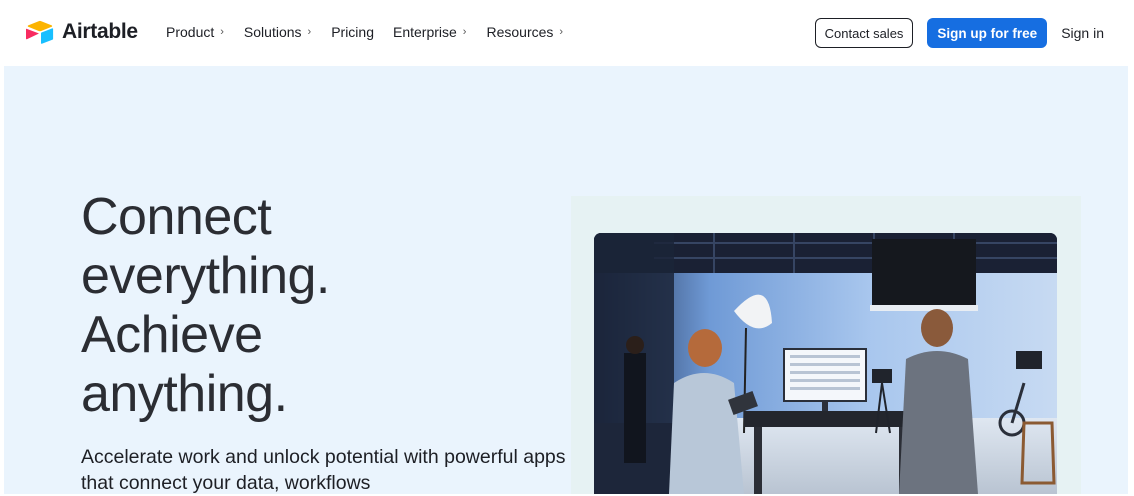 The image size is (1134, 496). Describe the element at coordinates (184, 394) in the screenshot. I see `hero-title-line: anything.` at that location.